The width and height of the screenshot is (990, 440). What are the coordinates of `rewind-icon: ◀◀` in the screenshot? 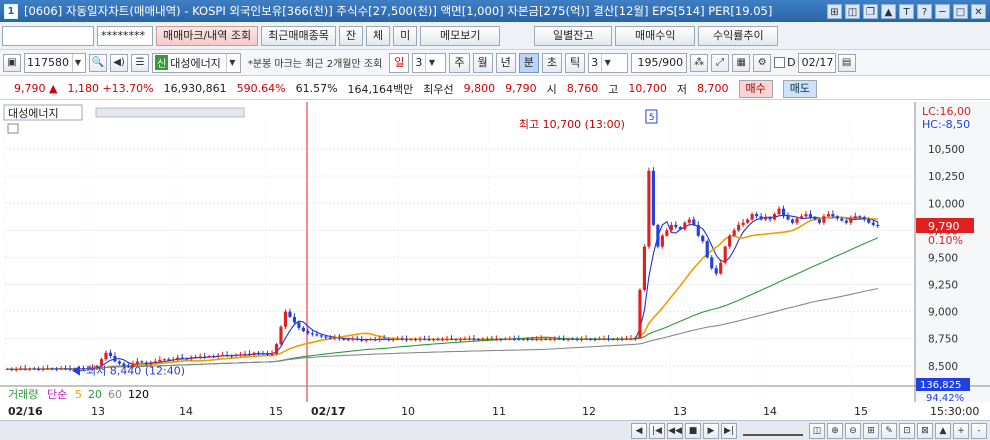 It's located at (675, 430).